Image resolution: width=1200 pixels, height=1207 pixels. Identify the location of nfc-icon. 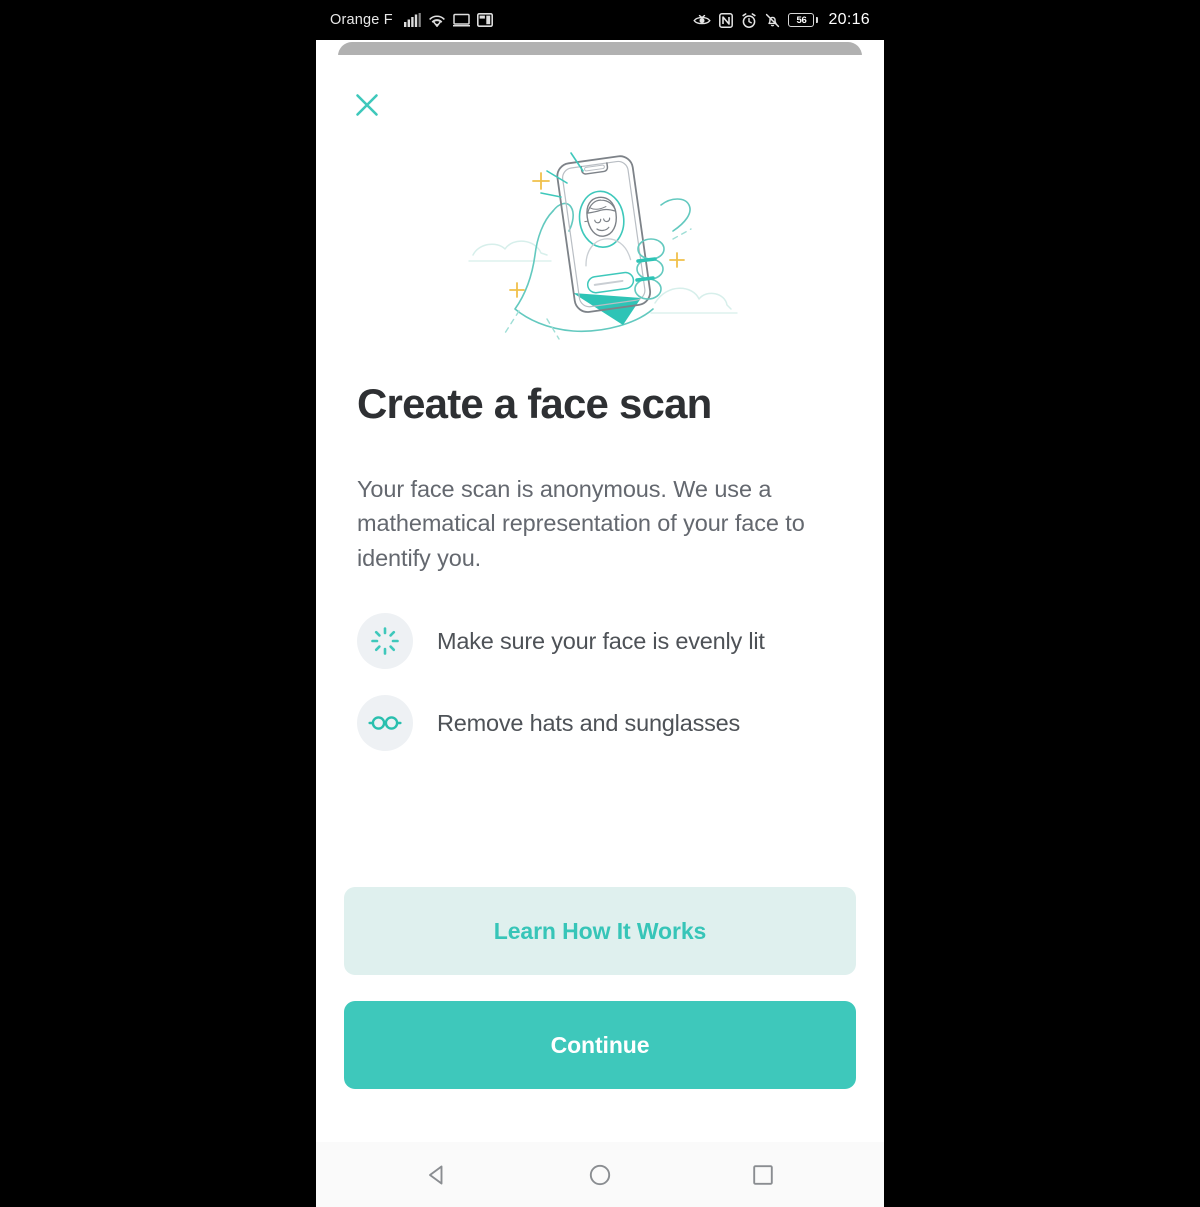
(726, 20).